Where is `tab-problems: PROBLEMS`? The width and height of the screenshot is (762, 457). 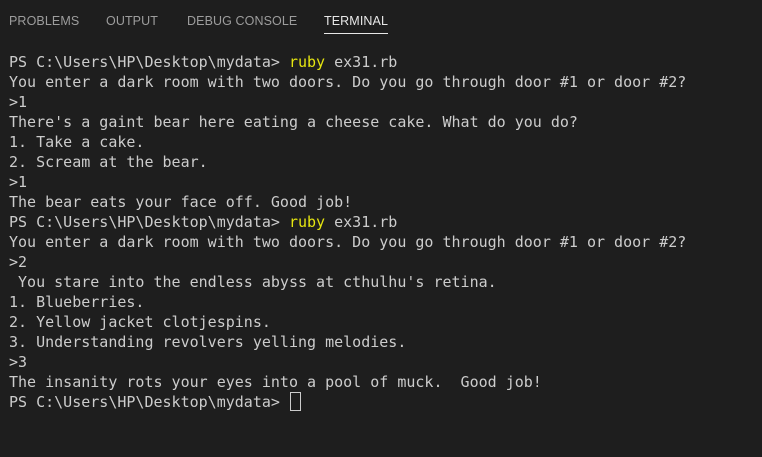
tab-problems: PROBLEMS is located at coordinates (44, 21).